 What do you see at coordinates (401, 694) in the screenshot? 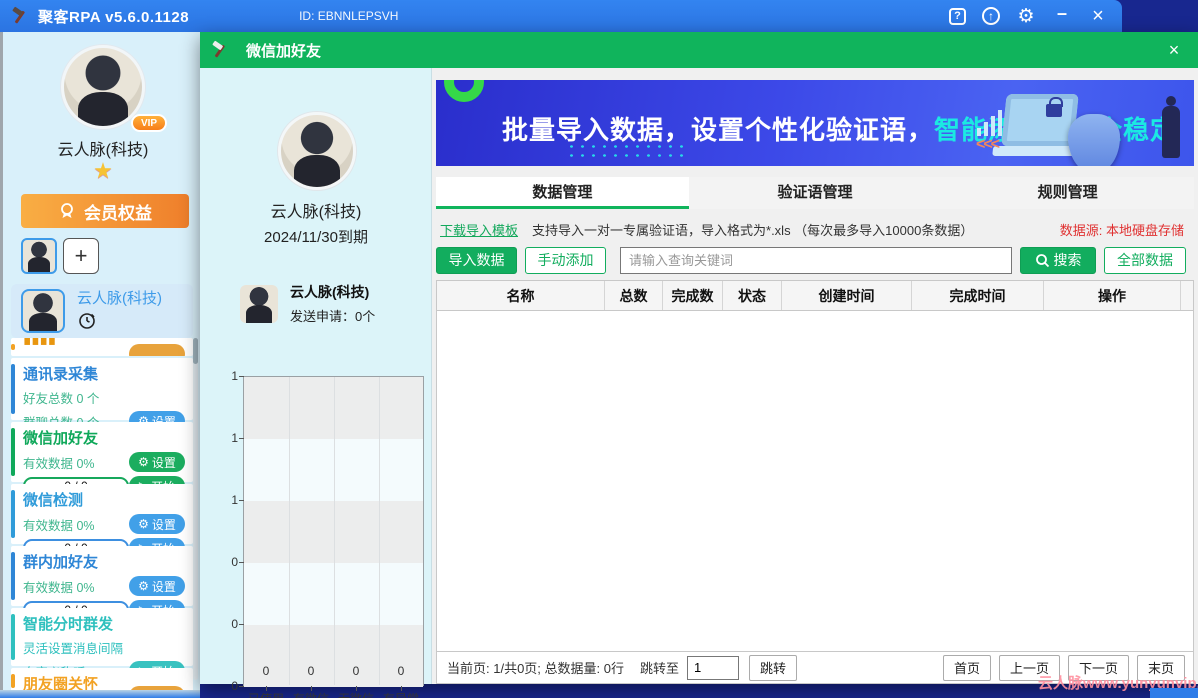
I see `x-category: 有异常` at bounding box center [401, 694].